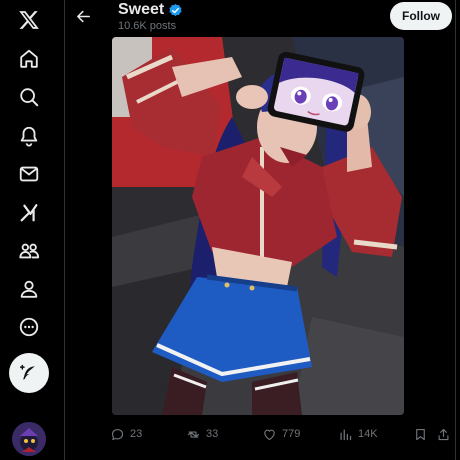 The image size is (460, 460). What do you see at coordinates (212, 434) in the screenshot?
I see `repost-count: 33` at bounding box center [212, 434].